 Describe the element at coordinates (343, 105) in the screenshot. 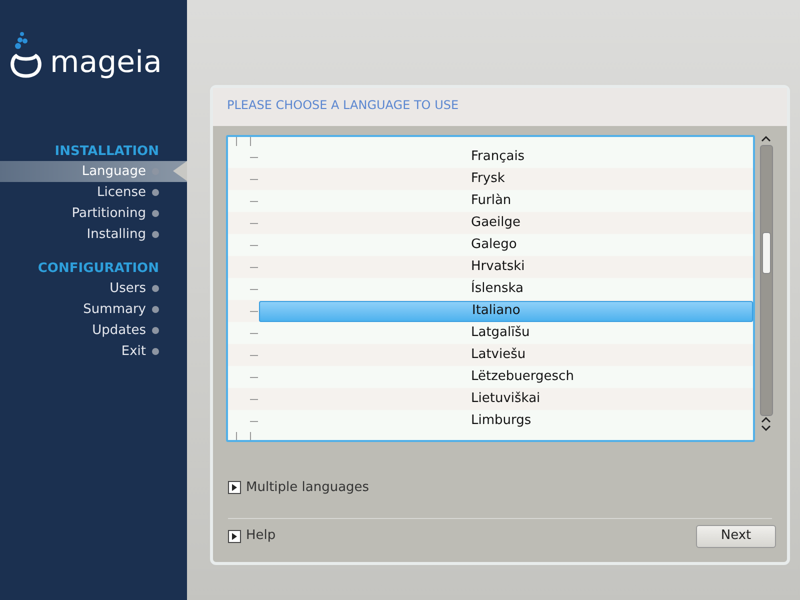

I see `panel-title: PLEASE CHOOSE A LANGUAGE TO USE` at that location.